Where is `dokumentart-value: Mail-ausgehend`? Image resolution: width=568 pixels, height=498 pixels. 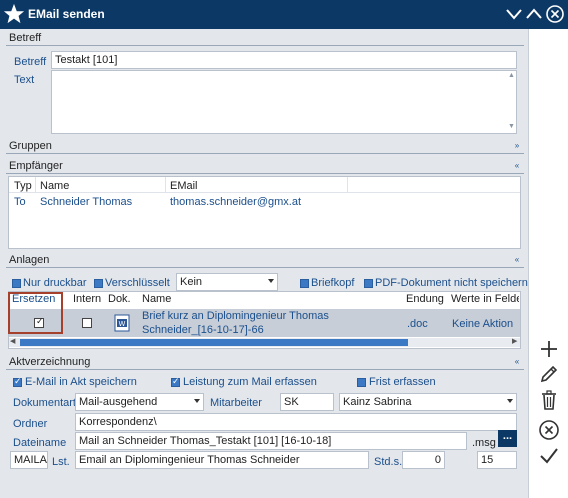
dokumentart-value: Mail-ausgehend is located at coordinates (118, 402).